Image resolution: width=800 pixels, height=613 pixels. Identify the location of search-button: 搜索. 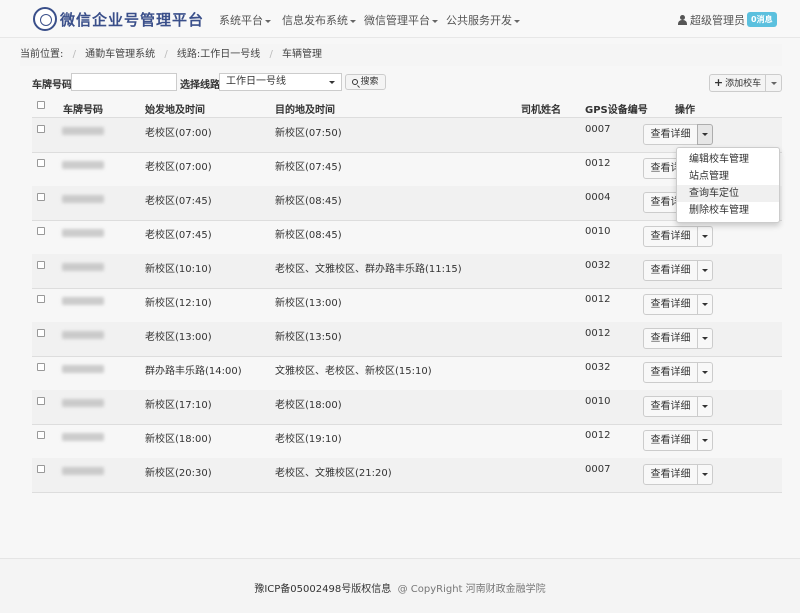
(365, 82).